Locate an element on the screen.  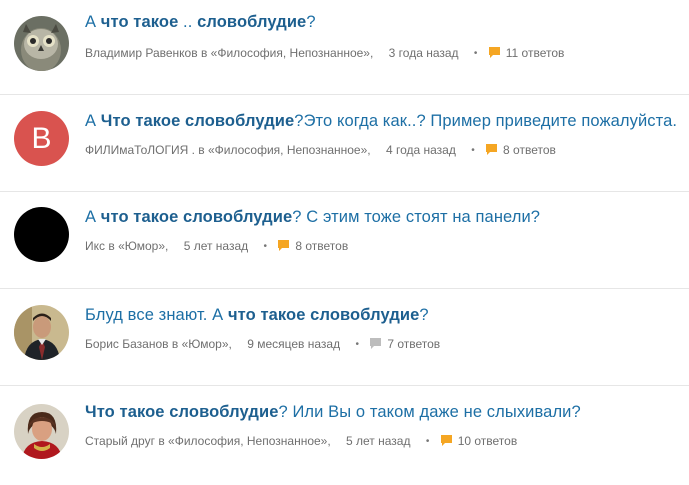
title-highlight: словоблудие is located at coordinates (251, 22).